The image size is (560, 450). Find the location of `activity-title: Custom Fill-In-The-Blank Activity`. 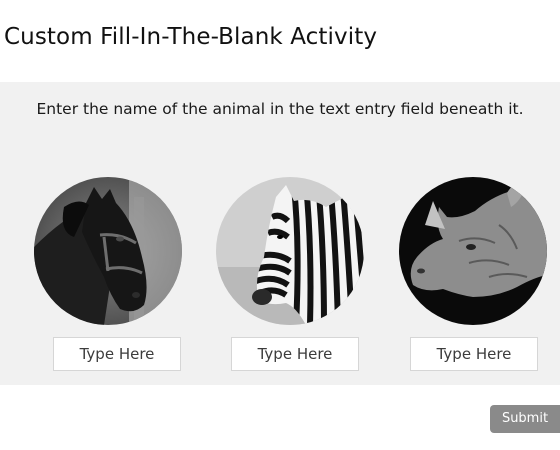

activity-title: Custom Fill-In-The-Blank Activity is located at coordinates (191, 37).